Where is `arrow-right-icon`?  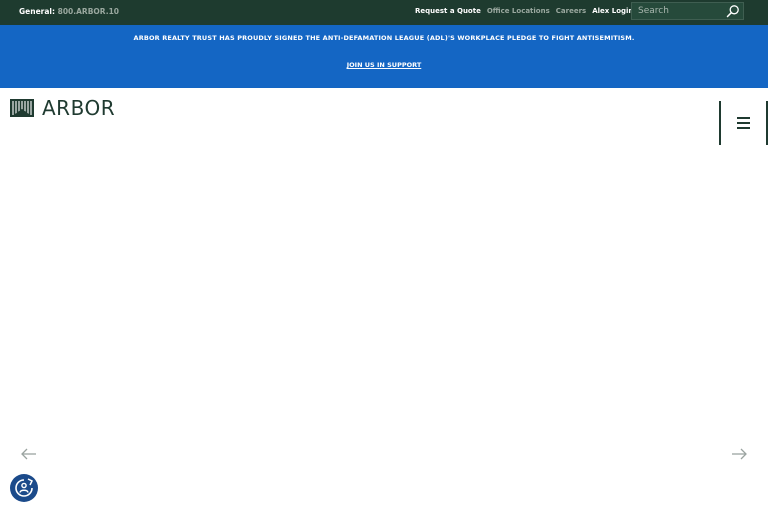
arrow-right-icon is located at coordinates (739, 454).